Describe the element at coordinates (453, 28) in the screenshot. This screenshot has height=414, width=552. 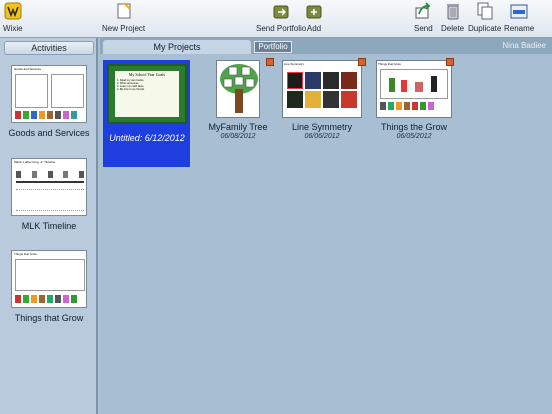
I see `delete-label: Delete` at that location.